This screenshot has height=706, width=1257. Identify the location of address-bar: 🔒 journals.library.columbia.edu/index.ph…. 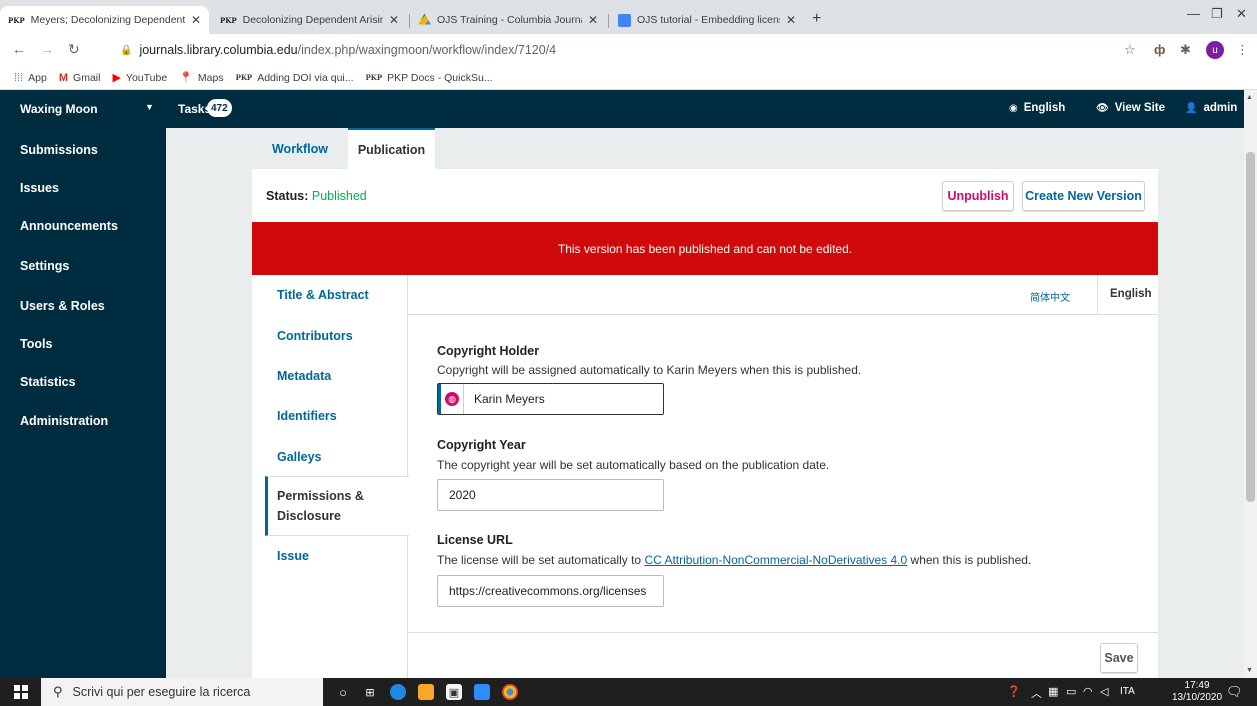
(620, 50).